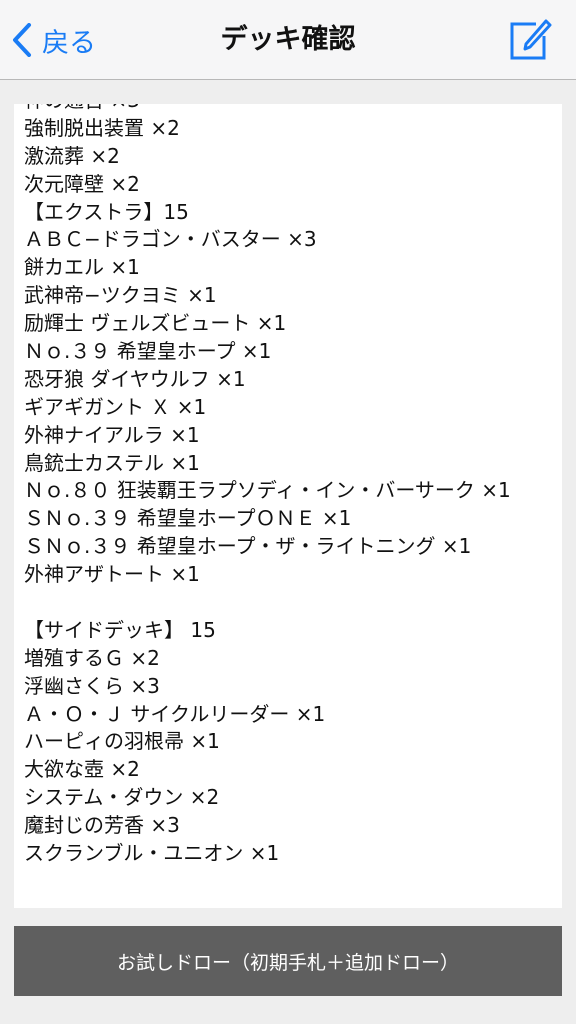  I want to click on deck-list-line: Ｎｏ.３９ 希望皇ホープ ×1, so click(148, 351).